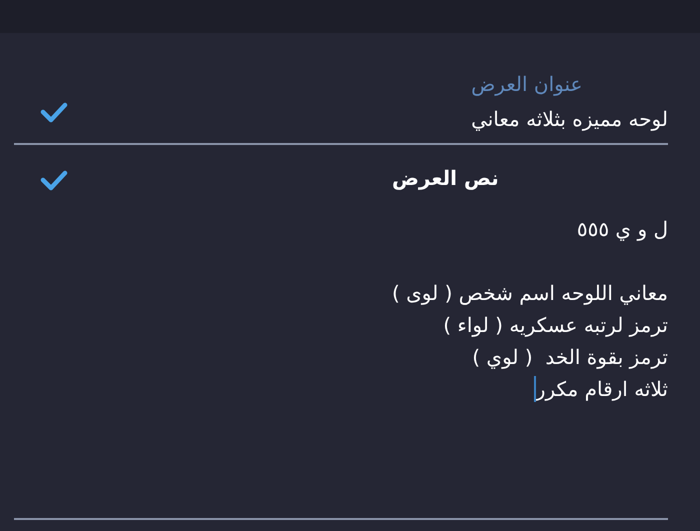  What do you see at coordinates (555, 325) in the screenshot?
I see `field-text: ترمز لرتبه عسكريه ( لواء )` at bounding box center [555, 325].